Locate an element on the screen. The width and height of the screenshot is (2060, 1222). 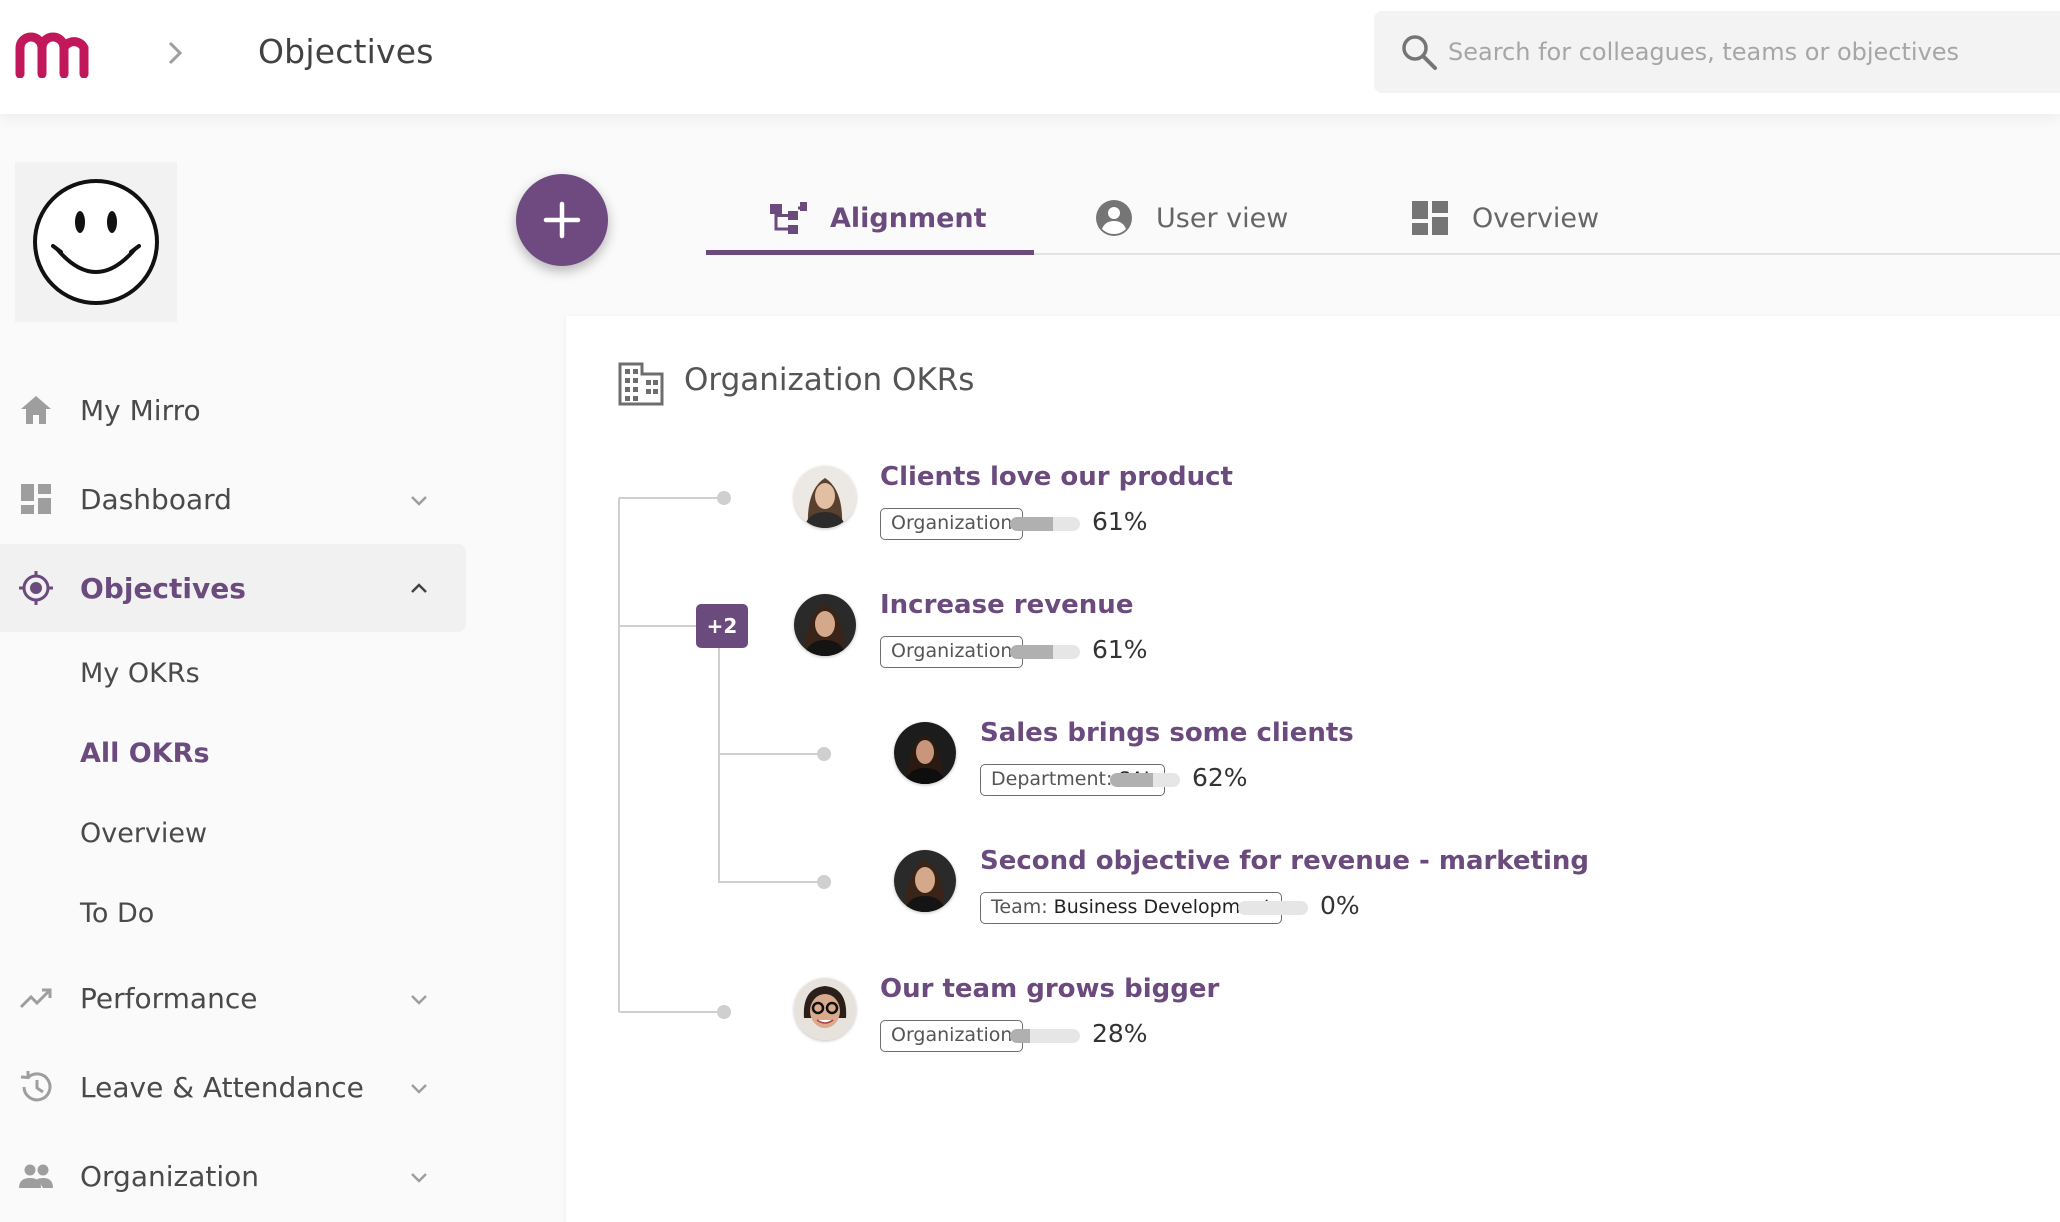
sidebar-item-label: Performance is located at coordinates (169, 998).